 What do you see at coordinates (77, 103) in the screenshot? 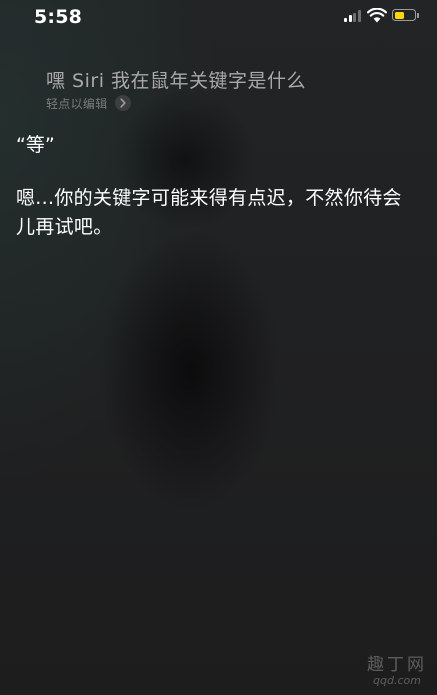
I see `tap-to-edit-label: 轻点以编辑` at bounding box center [77, 103].